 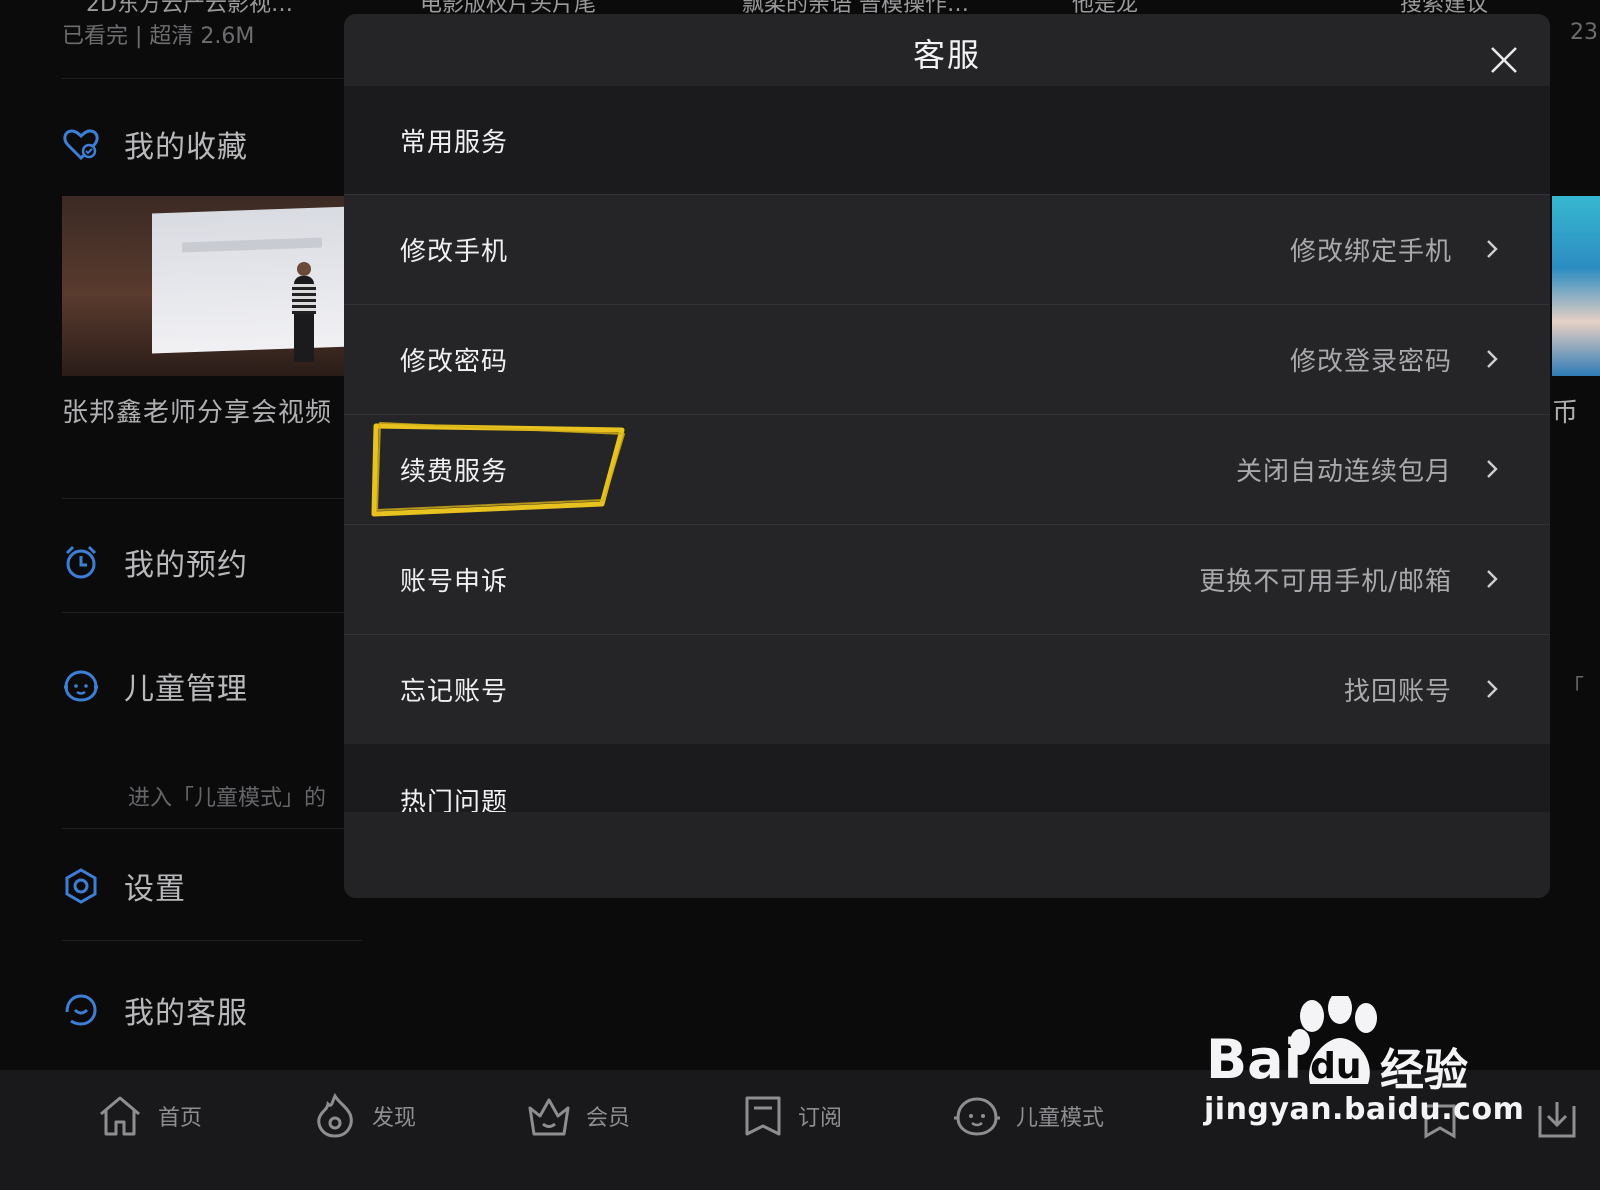 What do you see at coordinates (227, 798) in the screenshot?
I see `kids-mode-description: 进入「儿童模式」的` at bounding box center [227, 798].